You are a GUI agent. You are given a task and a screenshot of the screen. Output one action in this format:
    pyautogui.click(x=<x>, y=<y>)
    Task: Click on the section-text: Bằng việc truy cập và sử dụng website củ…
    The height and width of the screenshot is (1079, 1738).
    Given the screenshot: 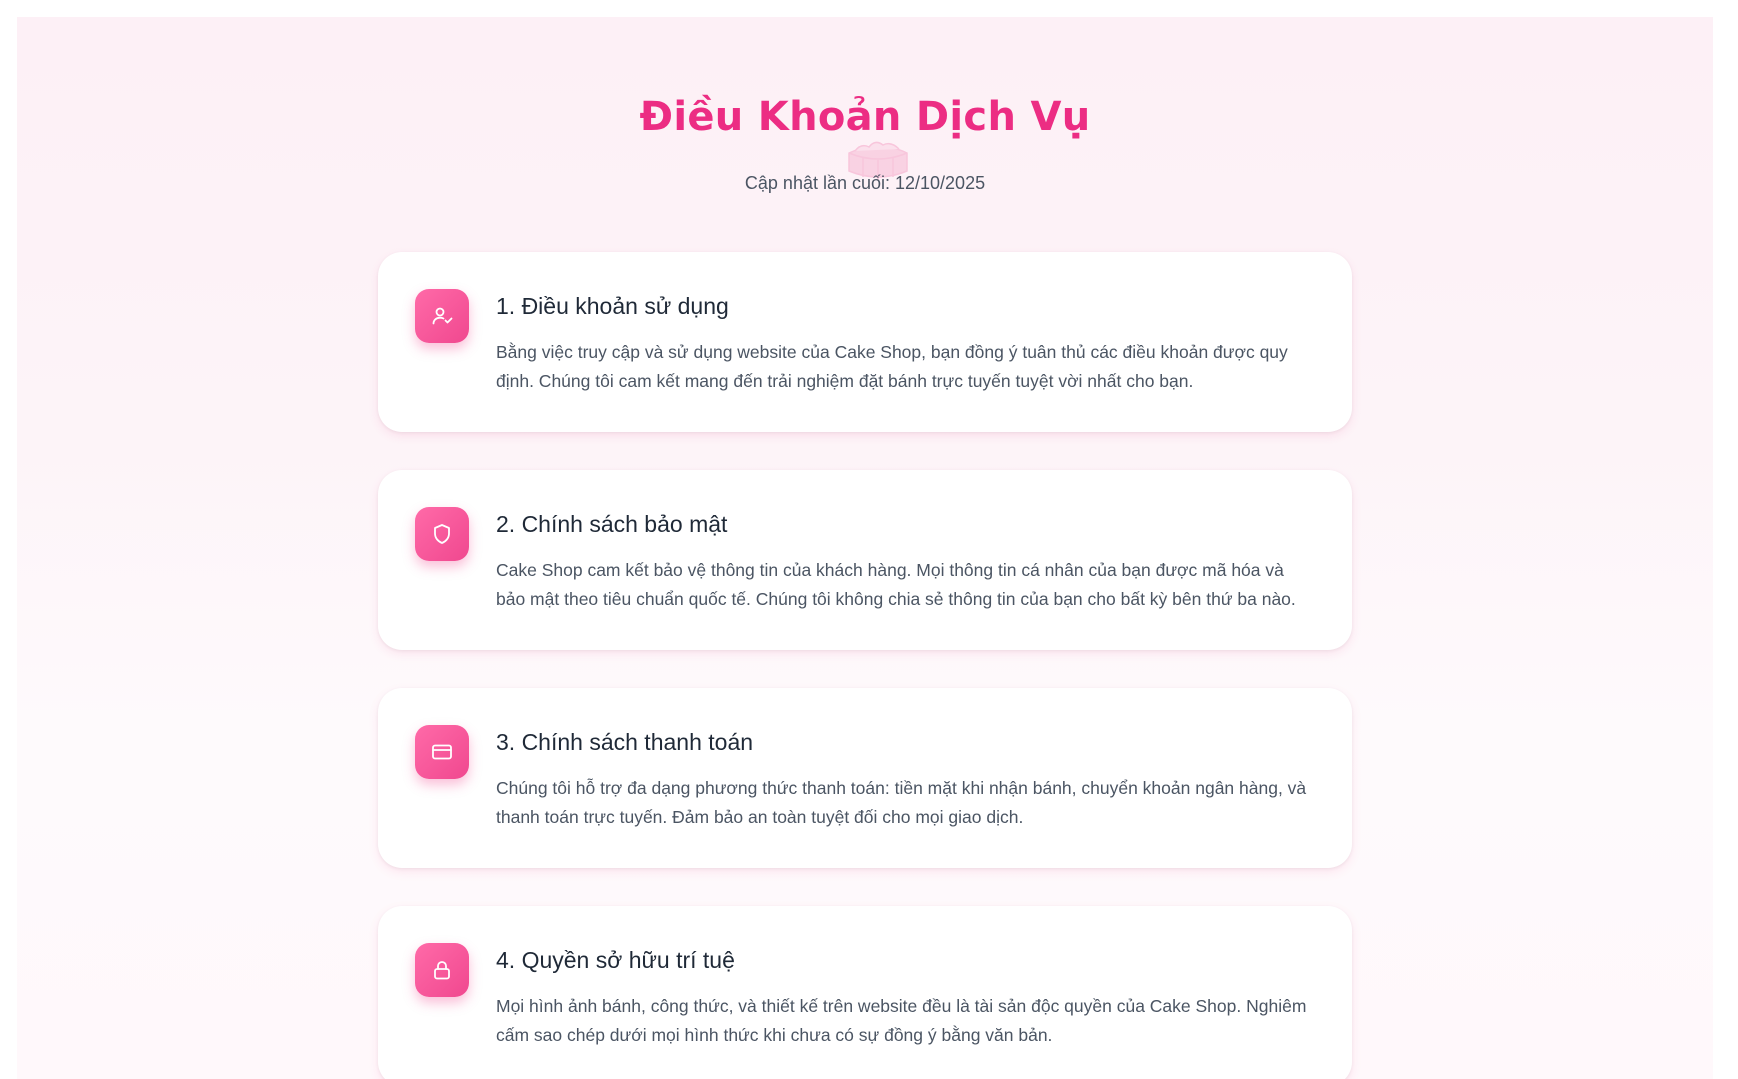 What is the action you would take?
    pyautogui.click(x=892, y=366)
    